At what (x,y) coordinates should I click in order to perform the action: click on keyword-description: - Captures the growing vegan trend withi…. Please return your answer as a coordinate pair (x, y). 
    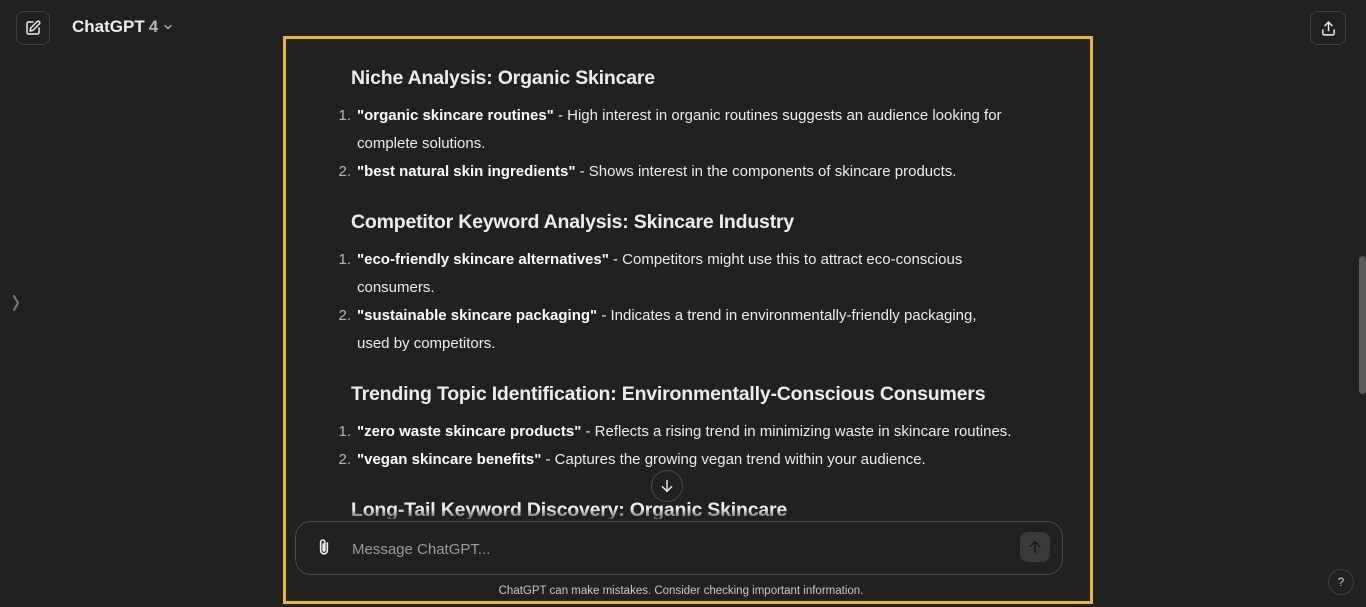
    Looking at the image, I should click on (733, 459).